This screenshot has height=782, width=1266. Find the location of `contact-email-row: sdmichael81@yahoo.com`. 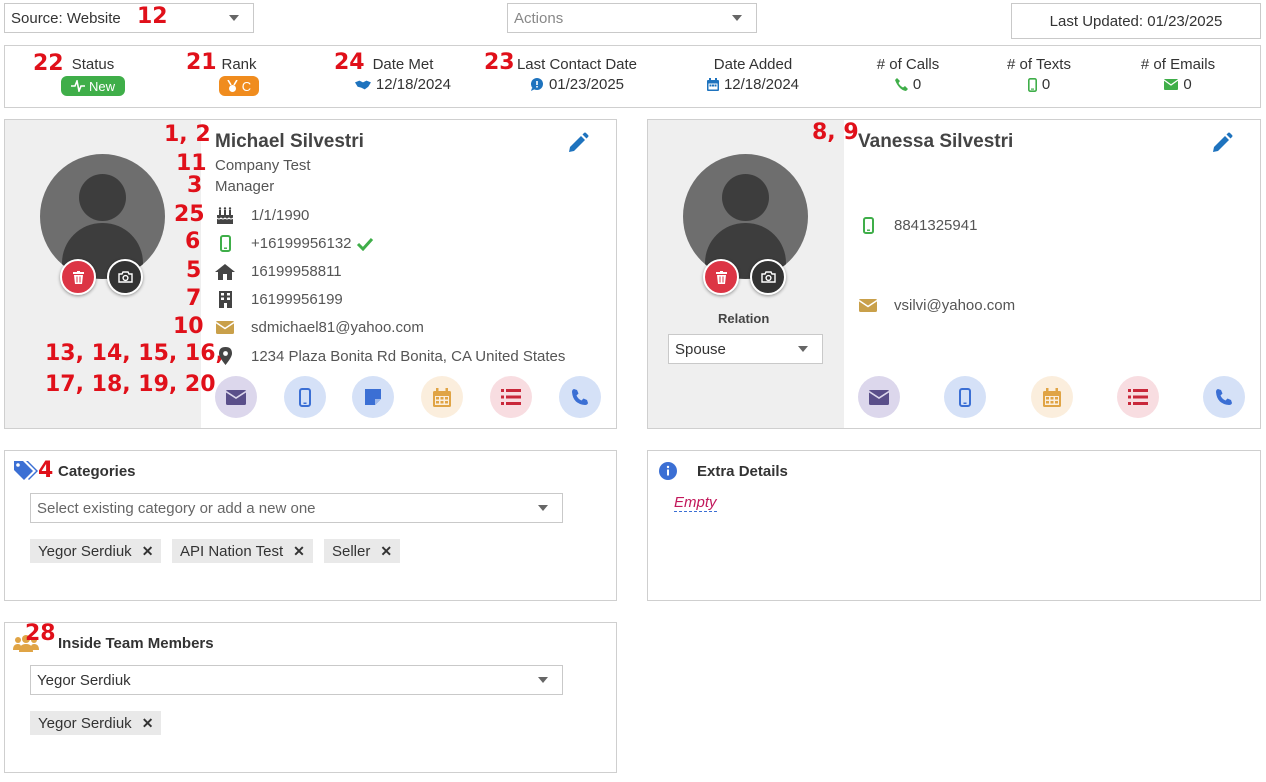

contact-email-row: sdmichael81@yahoo.com is located at coordinates (319, 327).